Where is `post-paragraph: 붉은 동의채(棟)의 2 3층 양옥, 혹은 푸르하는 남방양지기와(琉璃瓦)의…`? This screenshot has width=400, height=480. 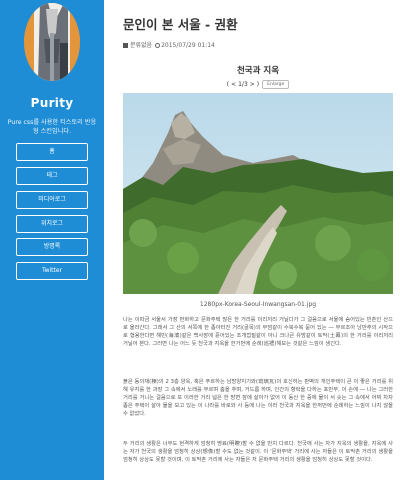
post-paragraph: 붉은 동의채(棟)의 2 3층 양옥, 혹은 푸르하는 남방양지기와(琉璃瓦)의… is located at coordinates (258, 398).